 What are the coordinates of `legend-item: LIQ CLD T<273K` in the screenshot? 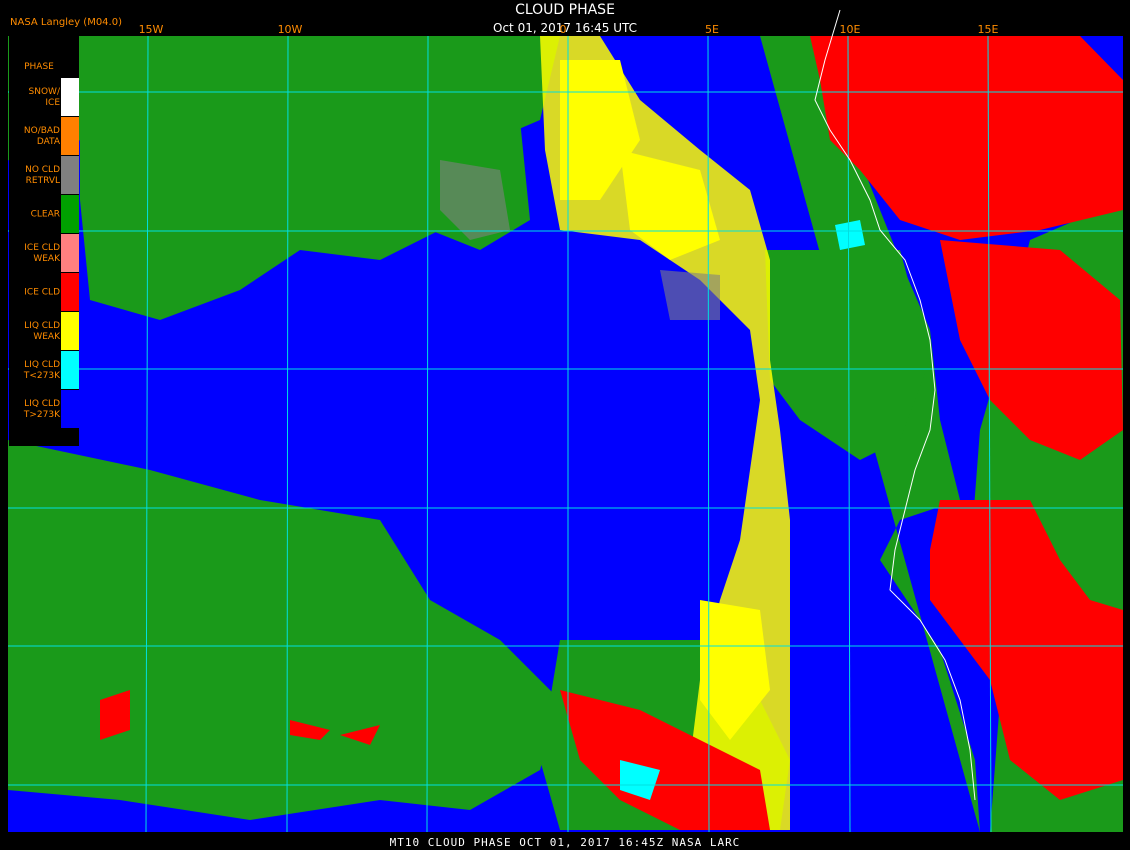 It's located at (46, 370).